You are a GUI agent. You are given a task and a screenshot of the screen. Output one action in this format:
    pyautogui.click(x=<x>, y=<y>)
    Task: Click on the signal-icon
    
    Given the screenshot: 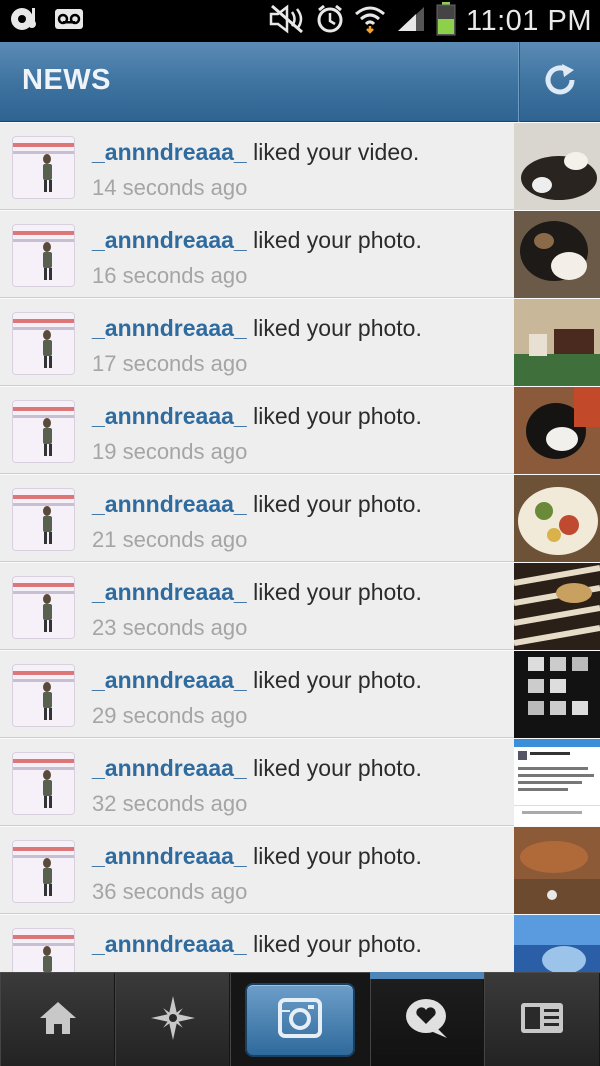 What is the action you would take?
    pyautogui.click(x=411, y=21)
    